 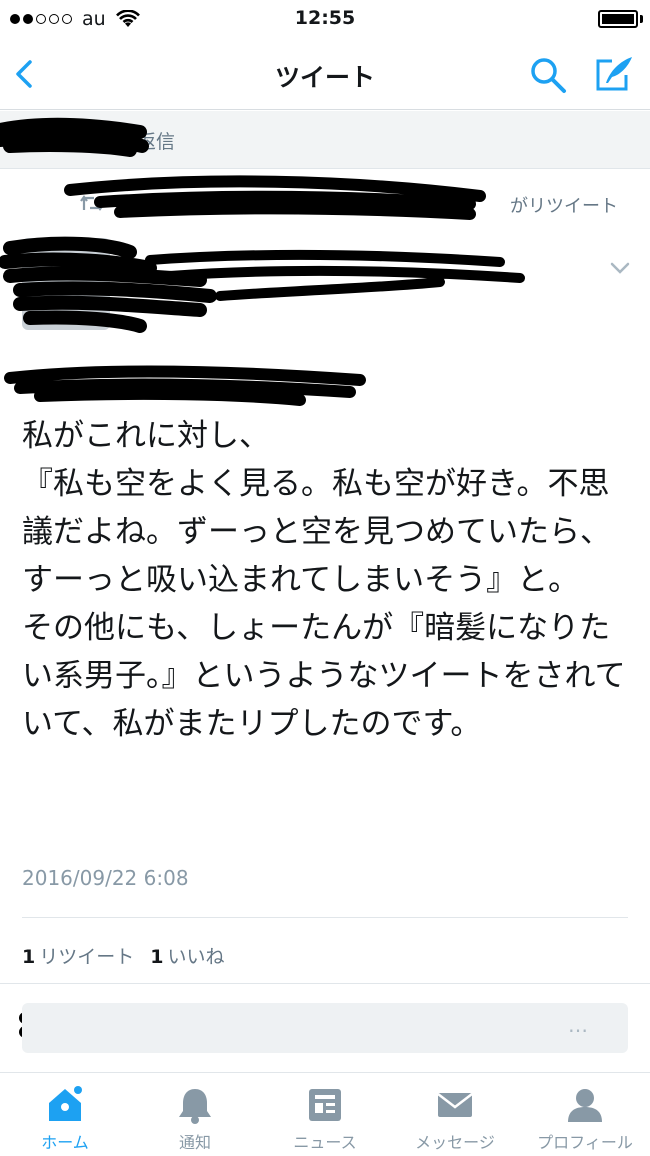 I want to click on reply-context-banner: の返信, so click(x=325, y=140).